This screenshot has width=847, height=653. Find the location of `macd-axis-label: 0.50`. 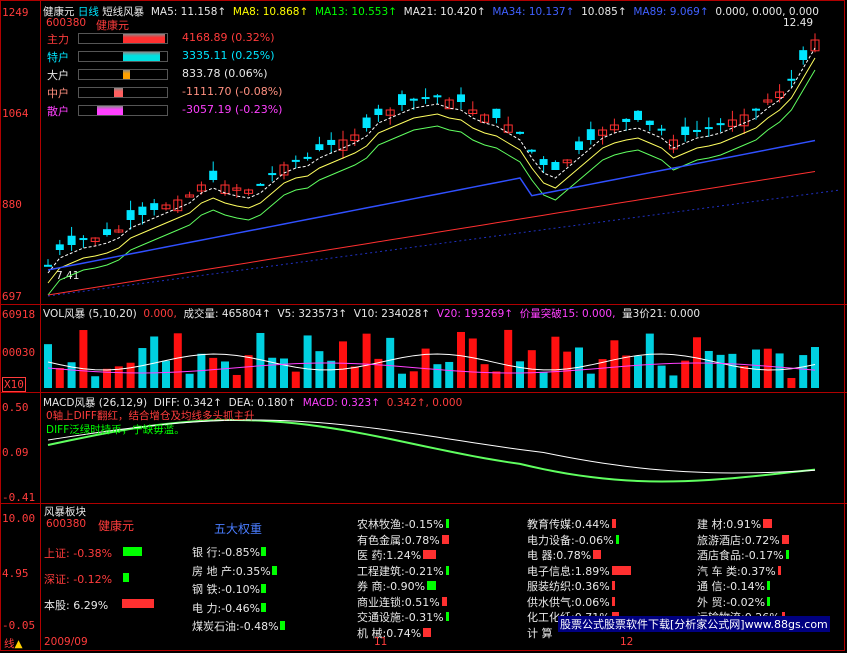

macd-axis-label: 0.50 is located at coordinates (15, 407).